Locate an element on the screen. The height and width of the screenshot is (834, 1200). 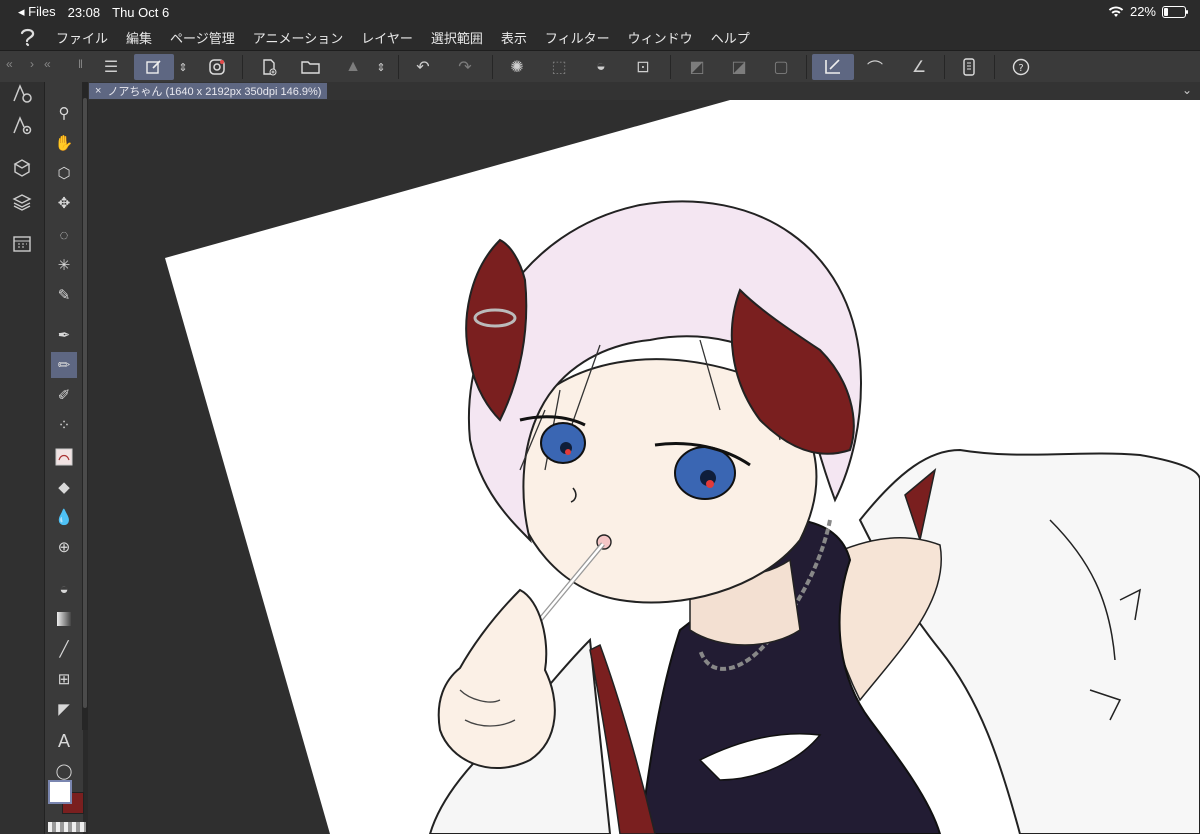
decoration-tool-icon is located at coordinates (64, 457).